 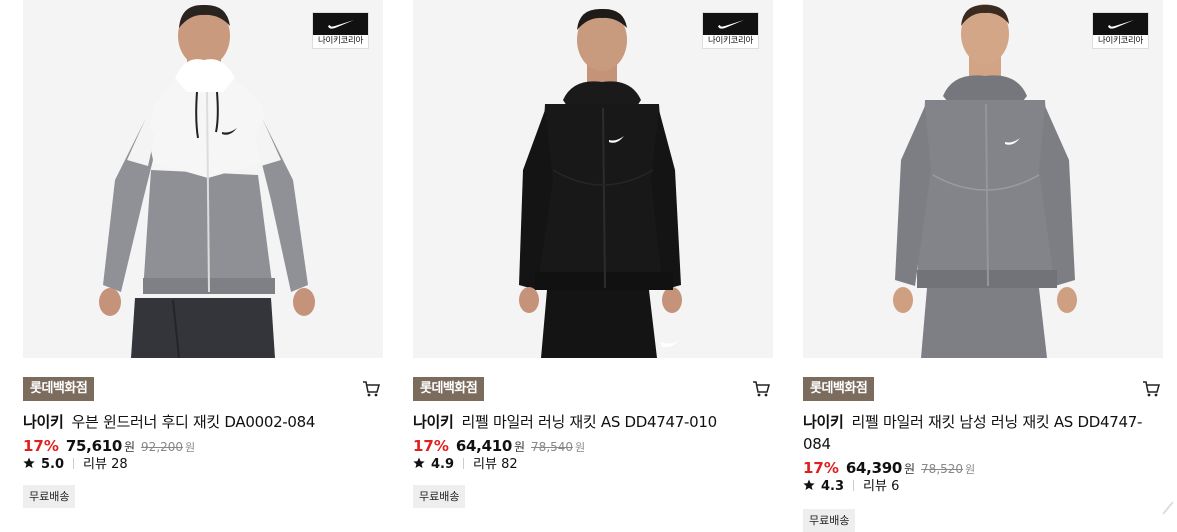 What do you see at coordinates (873, 468) in the screenshot?
I see `sale-price: 64,390` at bounding box center [873, 468].